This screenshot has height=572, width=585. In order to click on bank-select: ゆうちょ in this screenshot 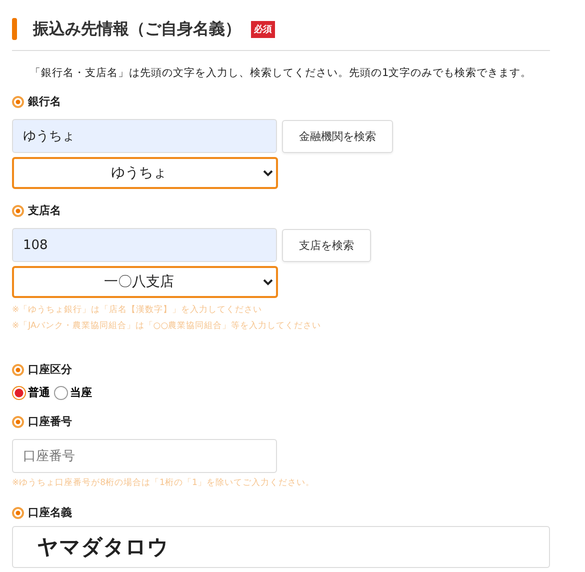, I will do `click(145, 173)`.